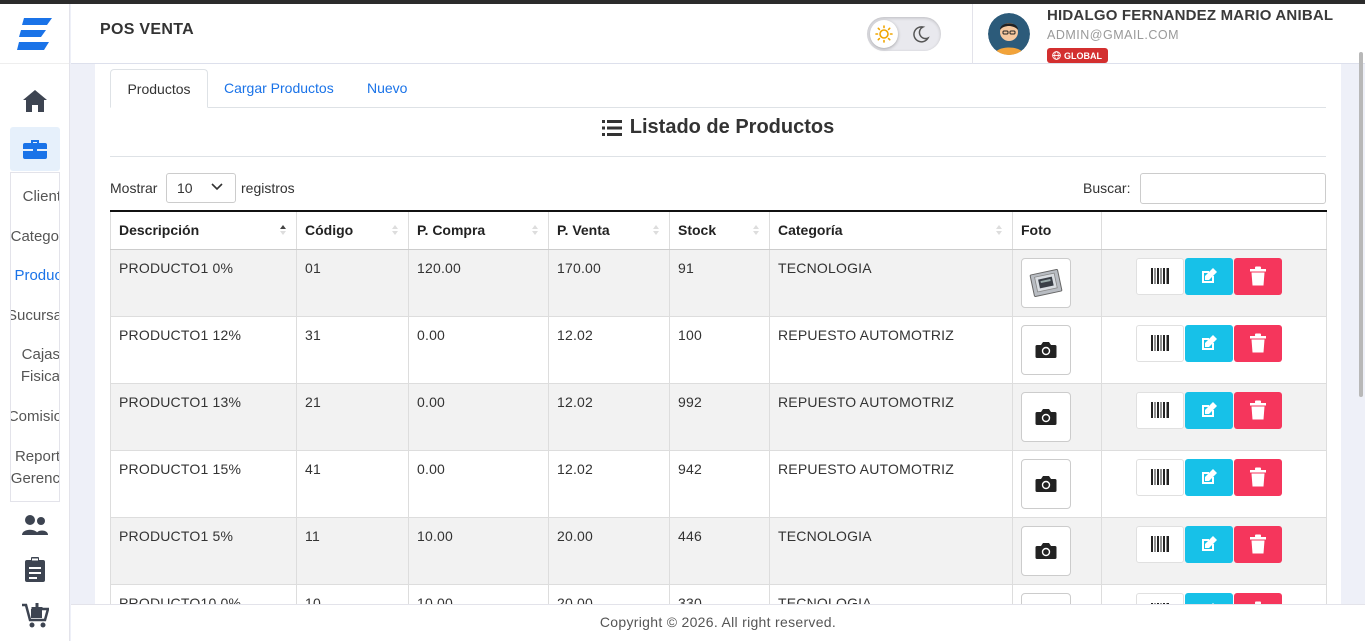  What do you see at coordinates (891, 230) in the screenshot?
I see `column-header-categoria: Categoría` at bounding box center [891, 230].